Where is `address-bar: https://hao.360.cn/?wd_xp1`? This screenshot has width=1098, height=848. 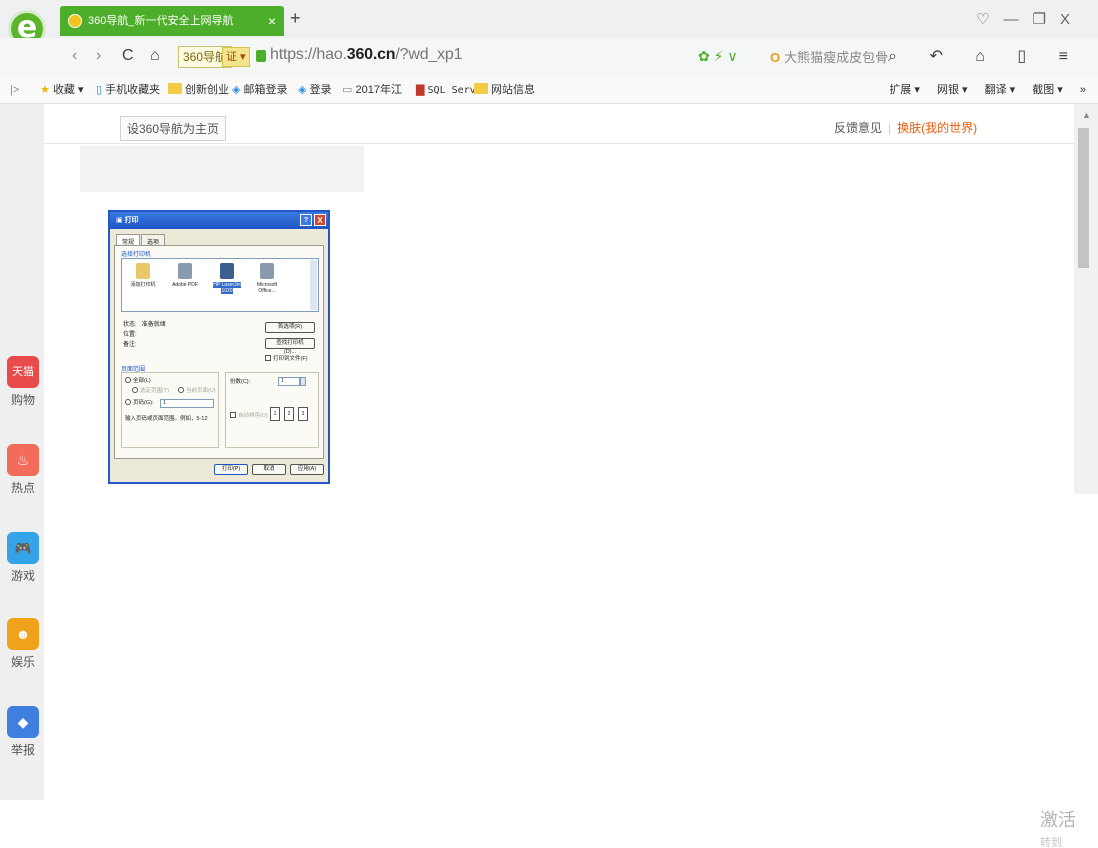 address-bar: https://hao.360.cn/?wd_xp1 is located at coordinates (366, 55).